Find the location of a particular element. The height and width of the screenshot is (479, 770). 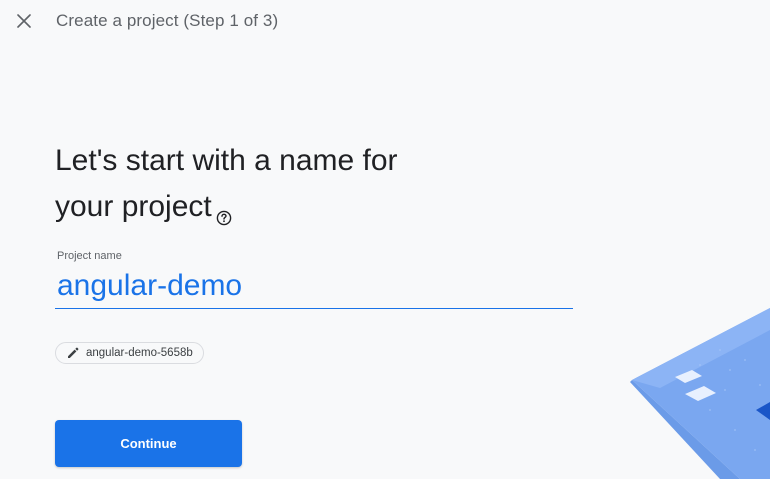

project-id-text: angular-demo-5658b is located at coordinates (139, 353).